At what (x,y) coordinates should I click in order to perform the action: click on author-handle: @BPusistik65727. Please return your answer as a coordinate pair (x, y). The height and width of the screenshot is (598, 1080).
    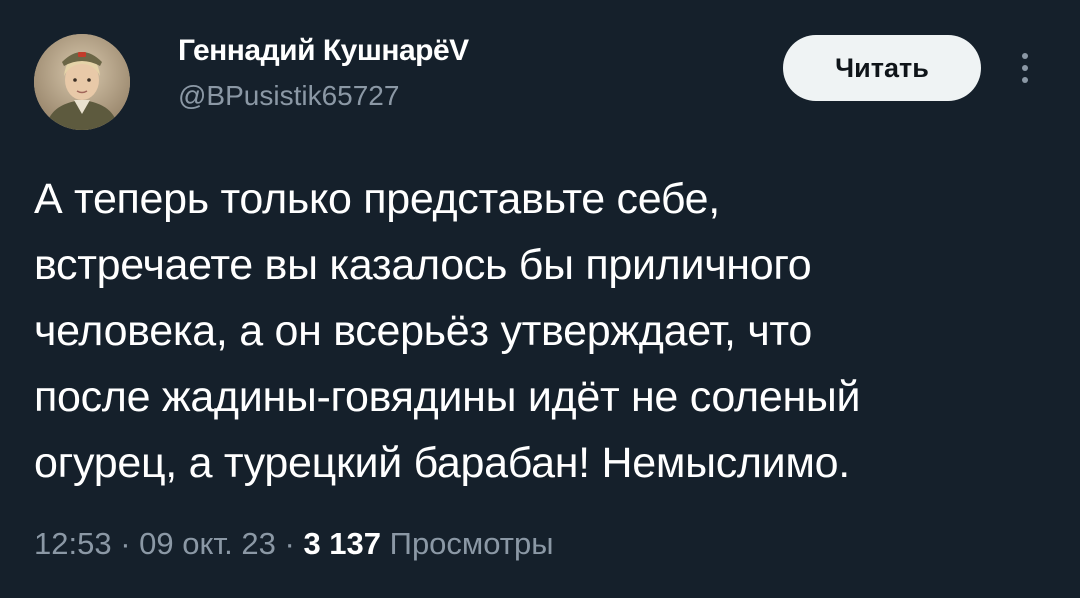
    Looking at the image, I should click on (288, 96).